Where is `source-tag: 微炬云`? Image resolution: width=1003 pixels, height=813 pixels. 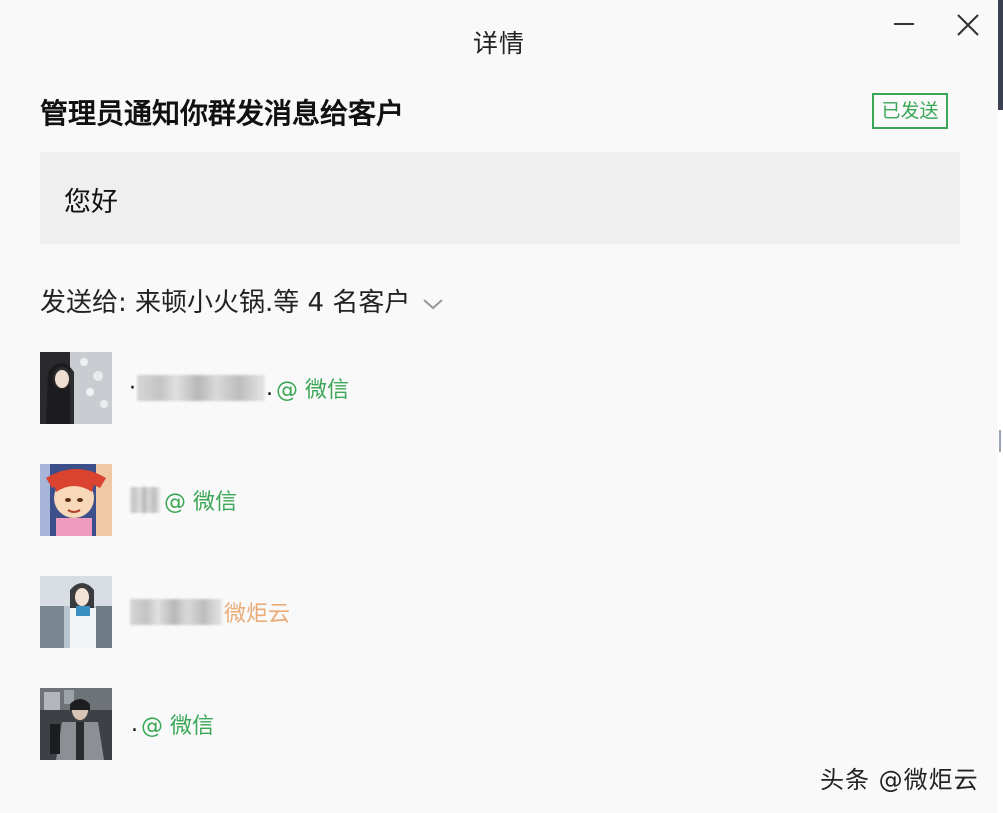
source-tag: 微炬云 is located at coordinates (257, 614).